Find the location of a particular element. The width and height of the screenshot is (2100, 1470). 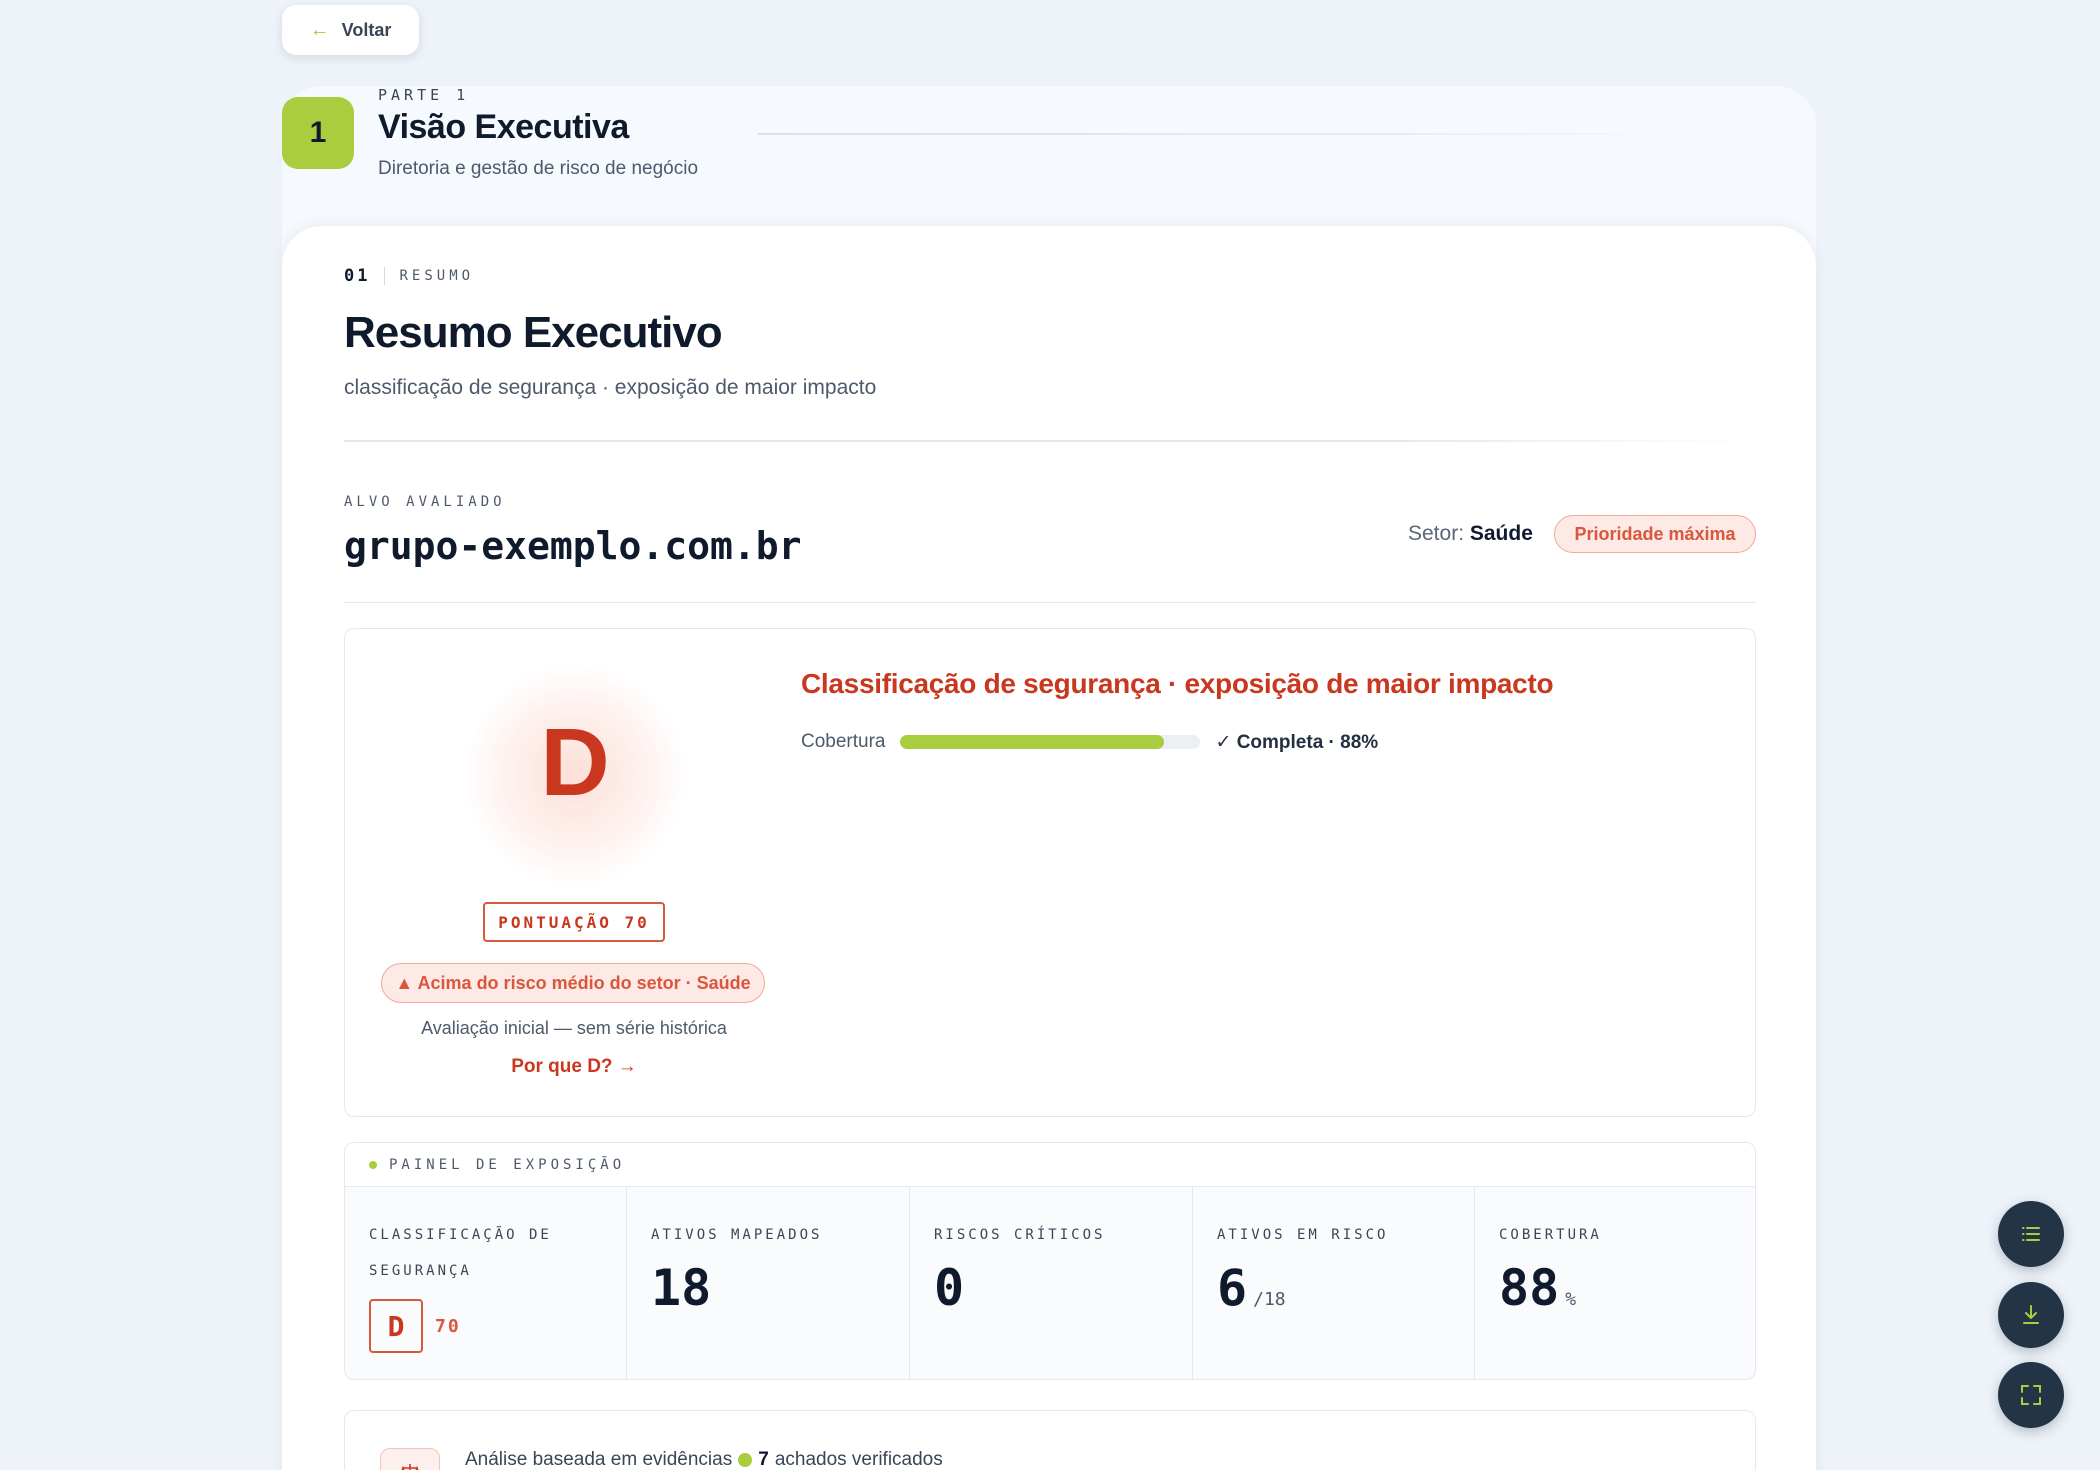

evidence-suffix: achados verificados is located at coordinates (858, 1459).